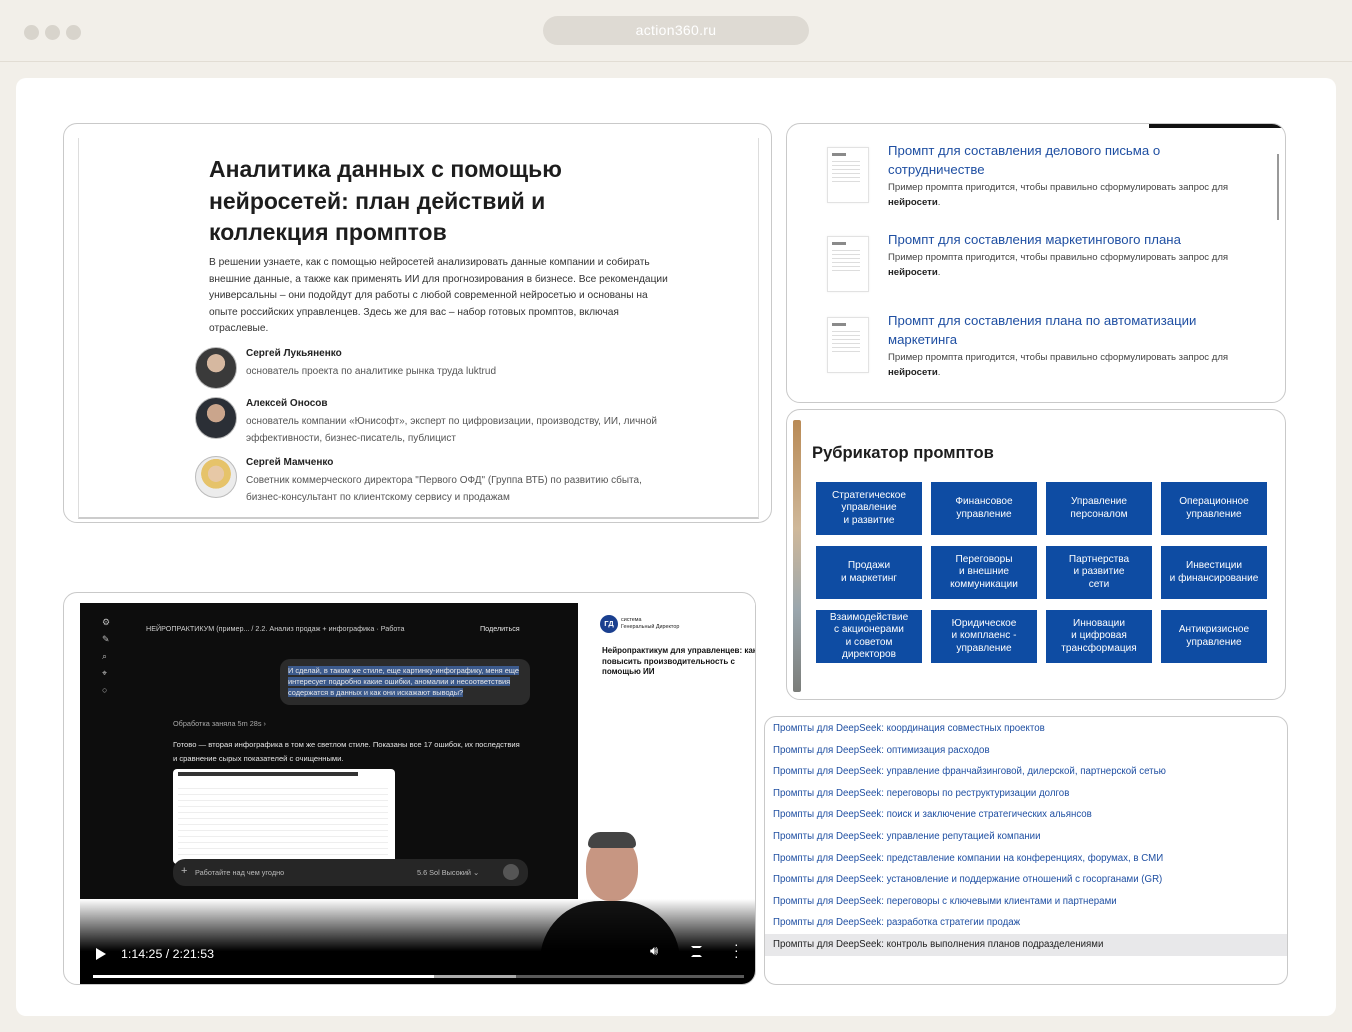 Image resolution: width=1352 pixels, height=1032 pixels. I want to click on app-sidebar: ⚙ ✎ ⌕ ⌖ ○, so click(109, 755).